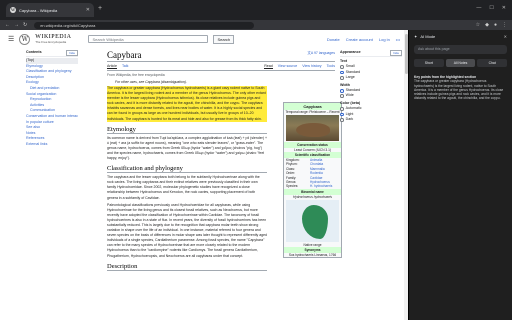  Describe the element at coordinates (429, 63) in the screenshot. I see `panel-mode-button: Short` at that location.